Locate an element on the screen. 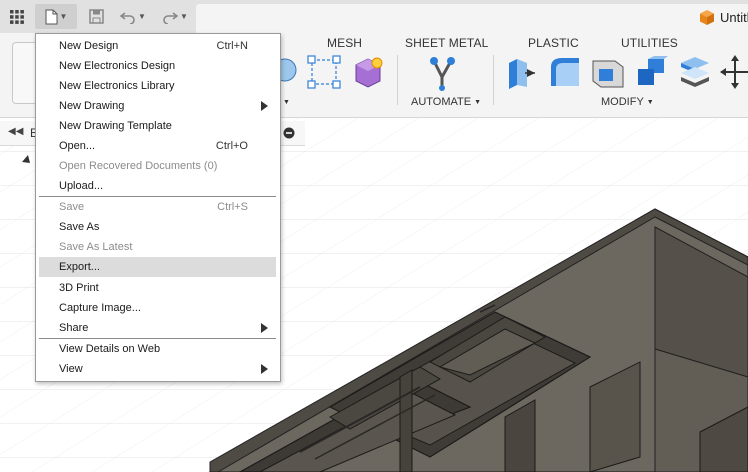 This screenshot has width=748, height=472. menu-item-new-drawing-template: New Drawing Template is located at coordinates (157, 126).